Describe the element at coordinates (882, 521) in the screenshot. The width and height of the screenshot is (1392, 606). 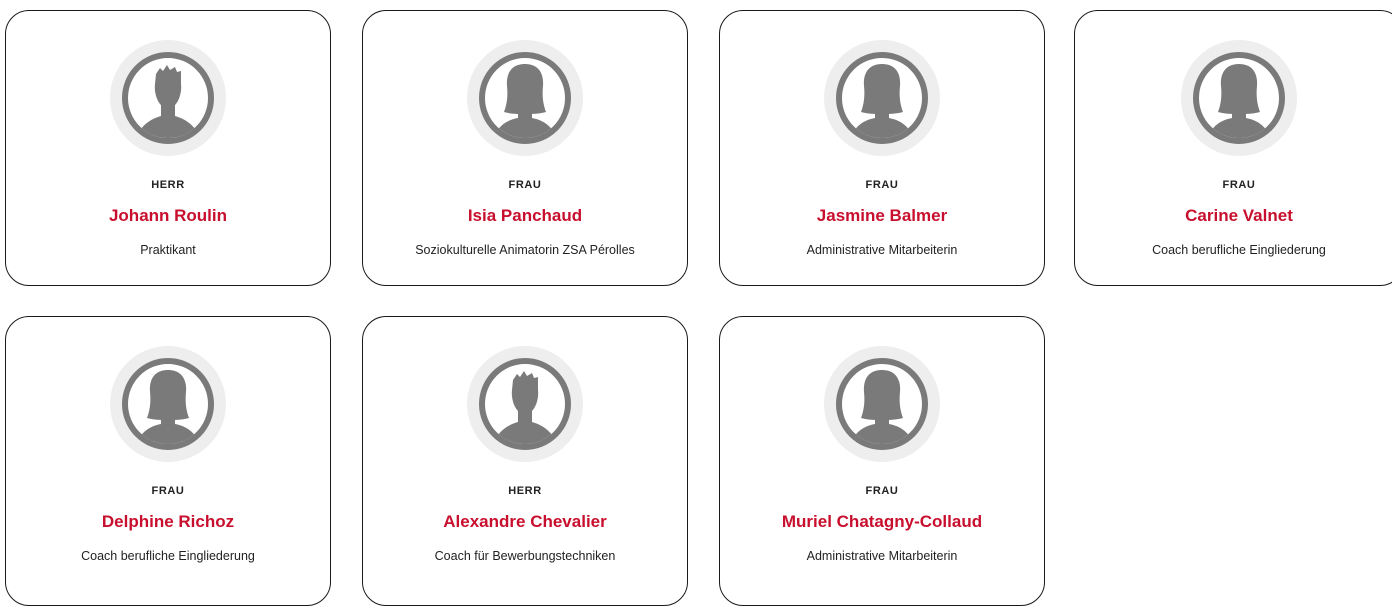
I see `staff-name: Muriel Chatagny-Collaud` at that location.